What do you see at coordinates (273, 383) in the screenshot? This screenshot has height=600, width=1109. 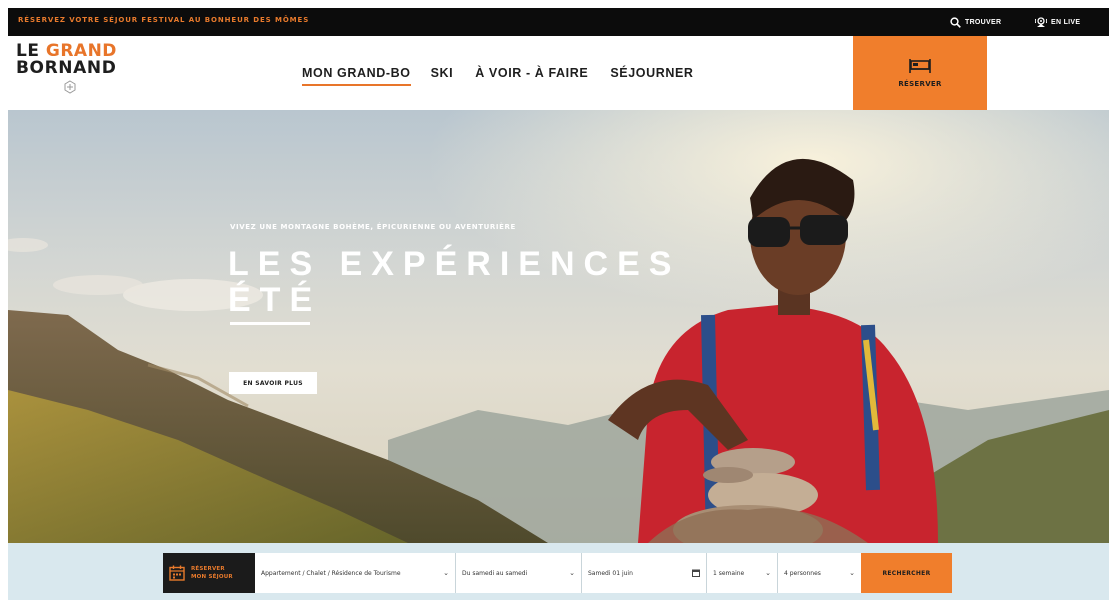 I see `learn-more-button: EN SAVOIR PLUS` at bounding box center [273, 383].